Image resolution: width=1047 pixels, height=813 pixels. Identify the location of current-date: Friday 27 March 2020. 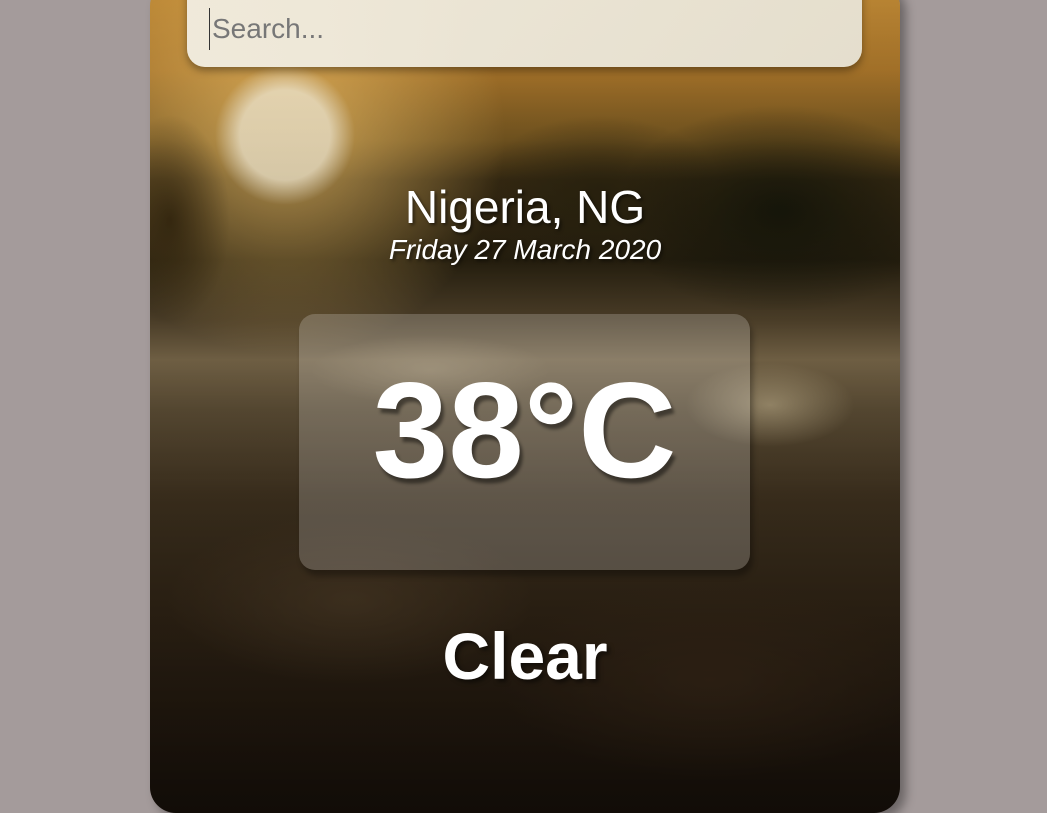
(525, 249).